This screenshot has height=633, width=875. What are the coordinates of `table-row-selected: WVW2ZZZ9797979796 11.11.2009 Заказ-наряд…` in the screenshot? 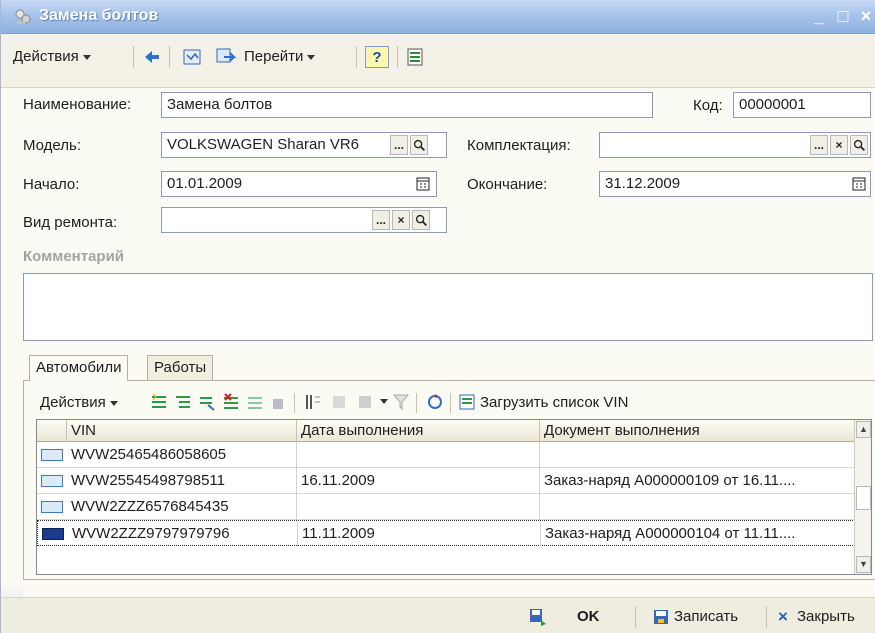 It's located at (446, 533).